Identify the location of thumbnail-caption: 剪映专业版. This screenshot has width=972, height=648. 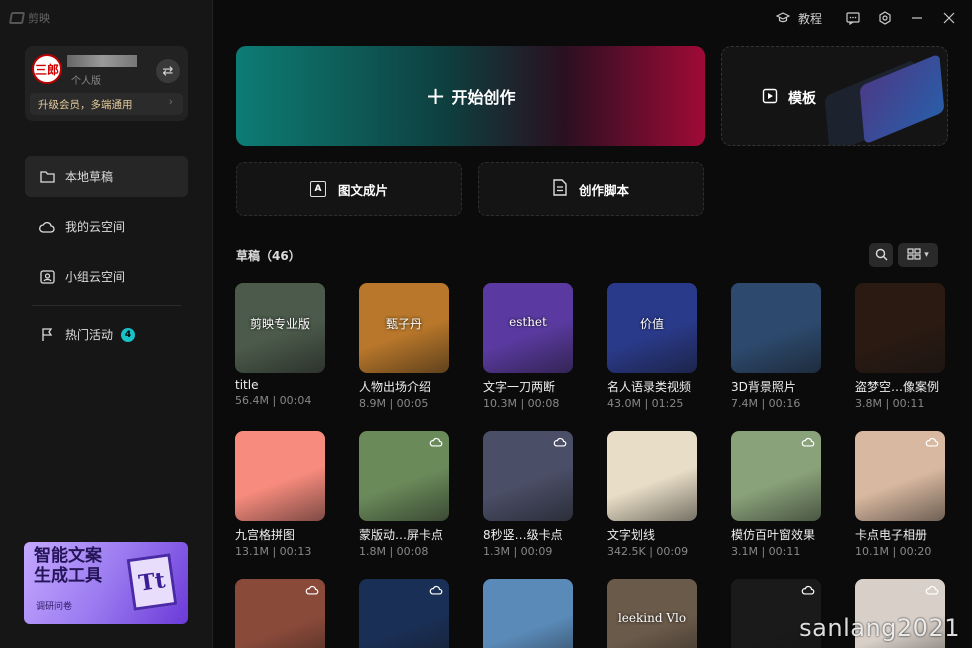
(279, 324).